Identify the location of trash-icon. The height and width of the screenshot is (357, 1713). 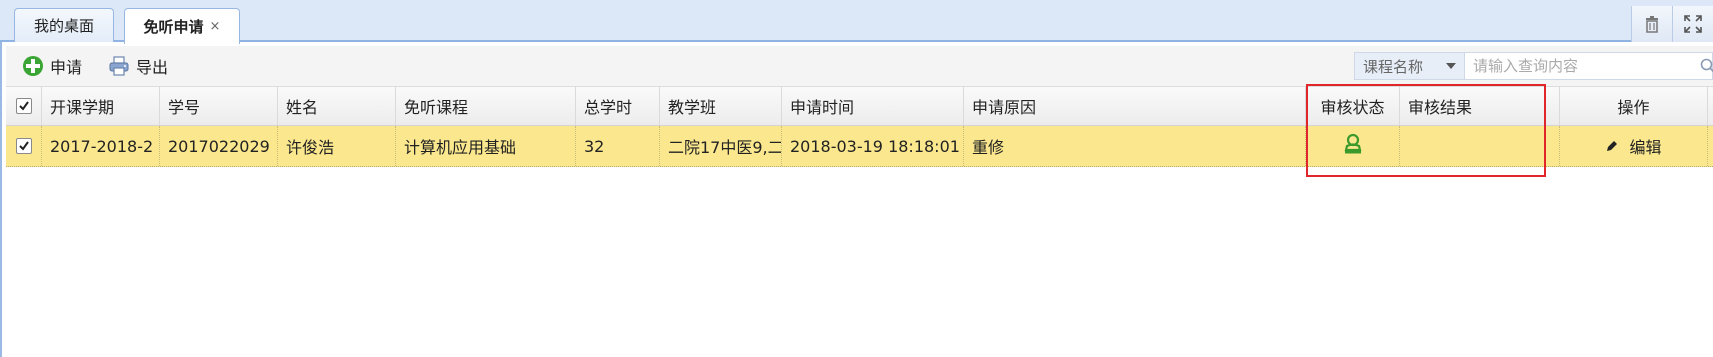
(1651, 24).